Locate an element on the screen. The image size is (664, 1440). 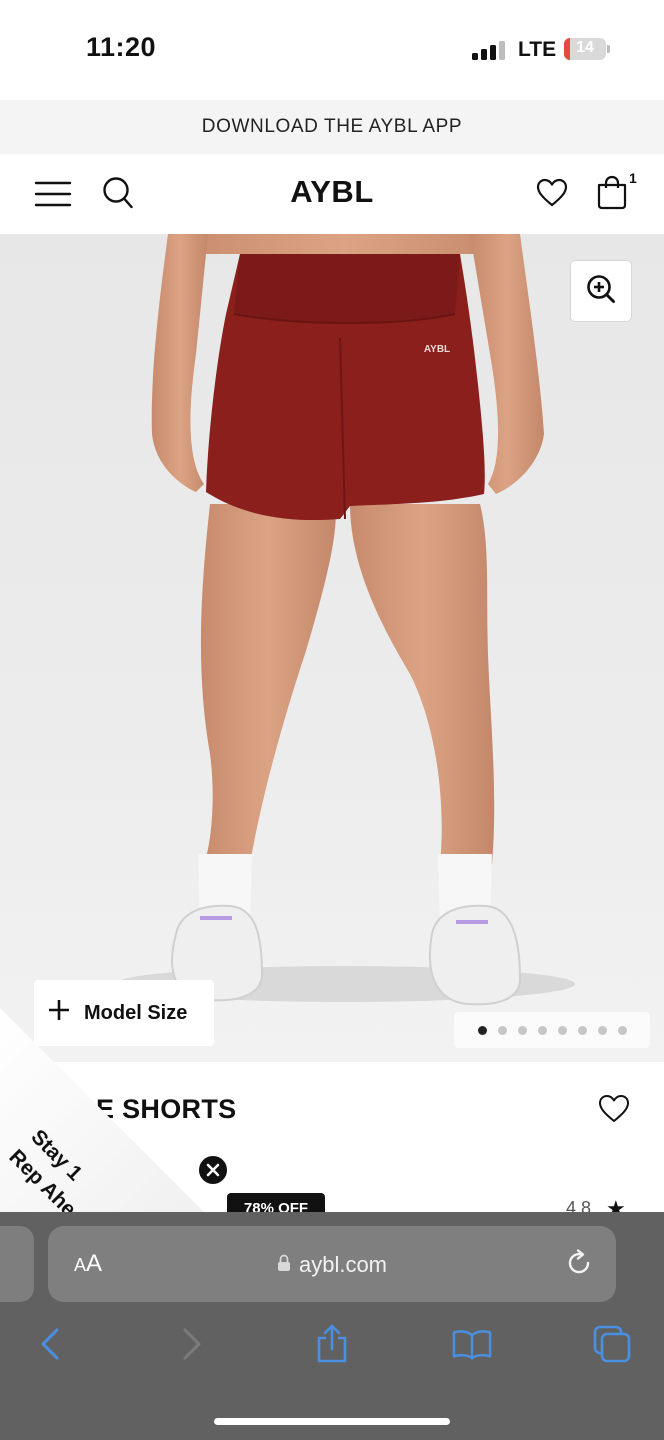
battery-level: 14 is located at coordinates (585, 47).